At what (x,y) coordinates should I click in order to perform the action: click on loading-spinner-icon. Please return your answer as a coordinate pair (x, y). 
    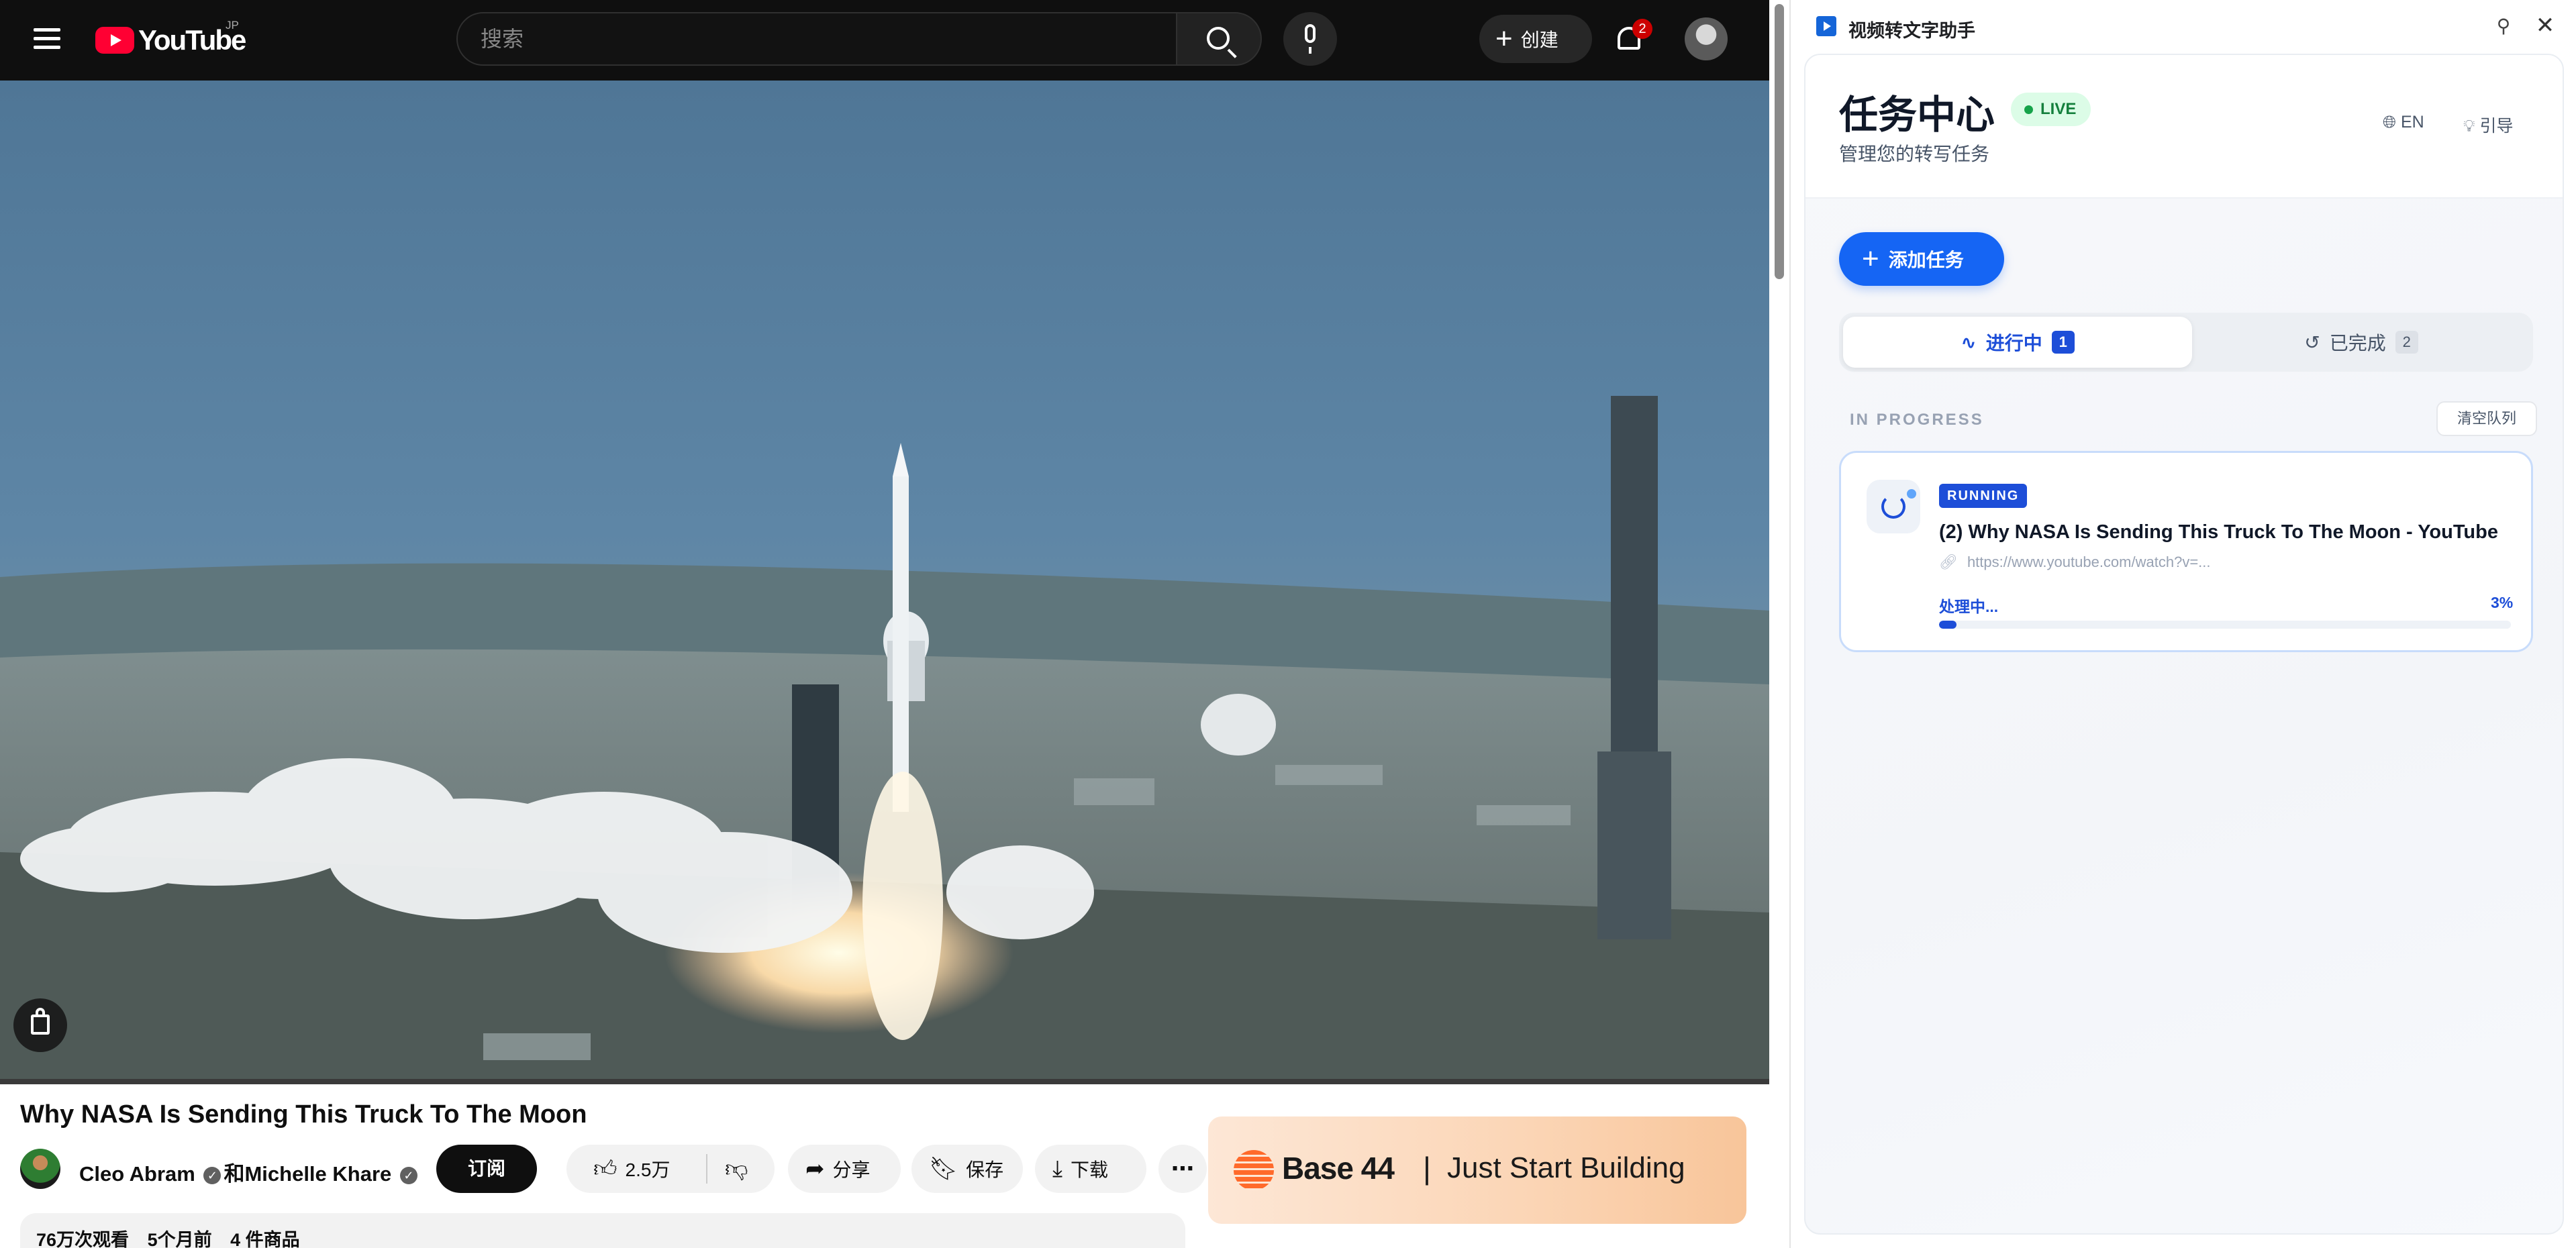
    Looking at the image, I should click on (1893, 507).